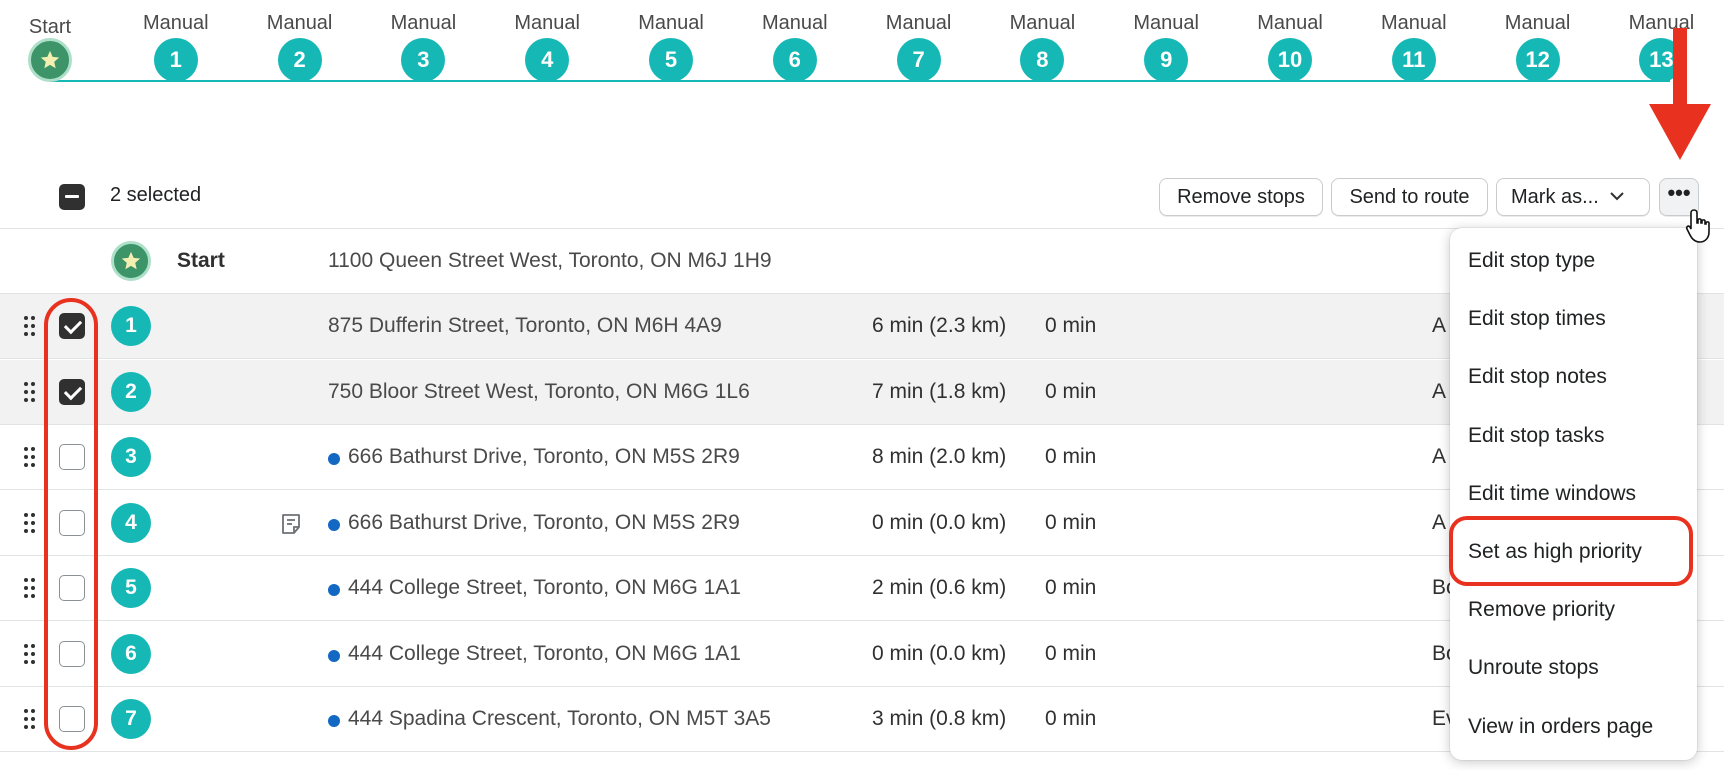  Describe the element at coordinates (1560, 727) in the screenshot. I see `menu-item-view-in-orders-page: View in orders page` at that location.